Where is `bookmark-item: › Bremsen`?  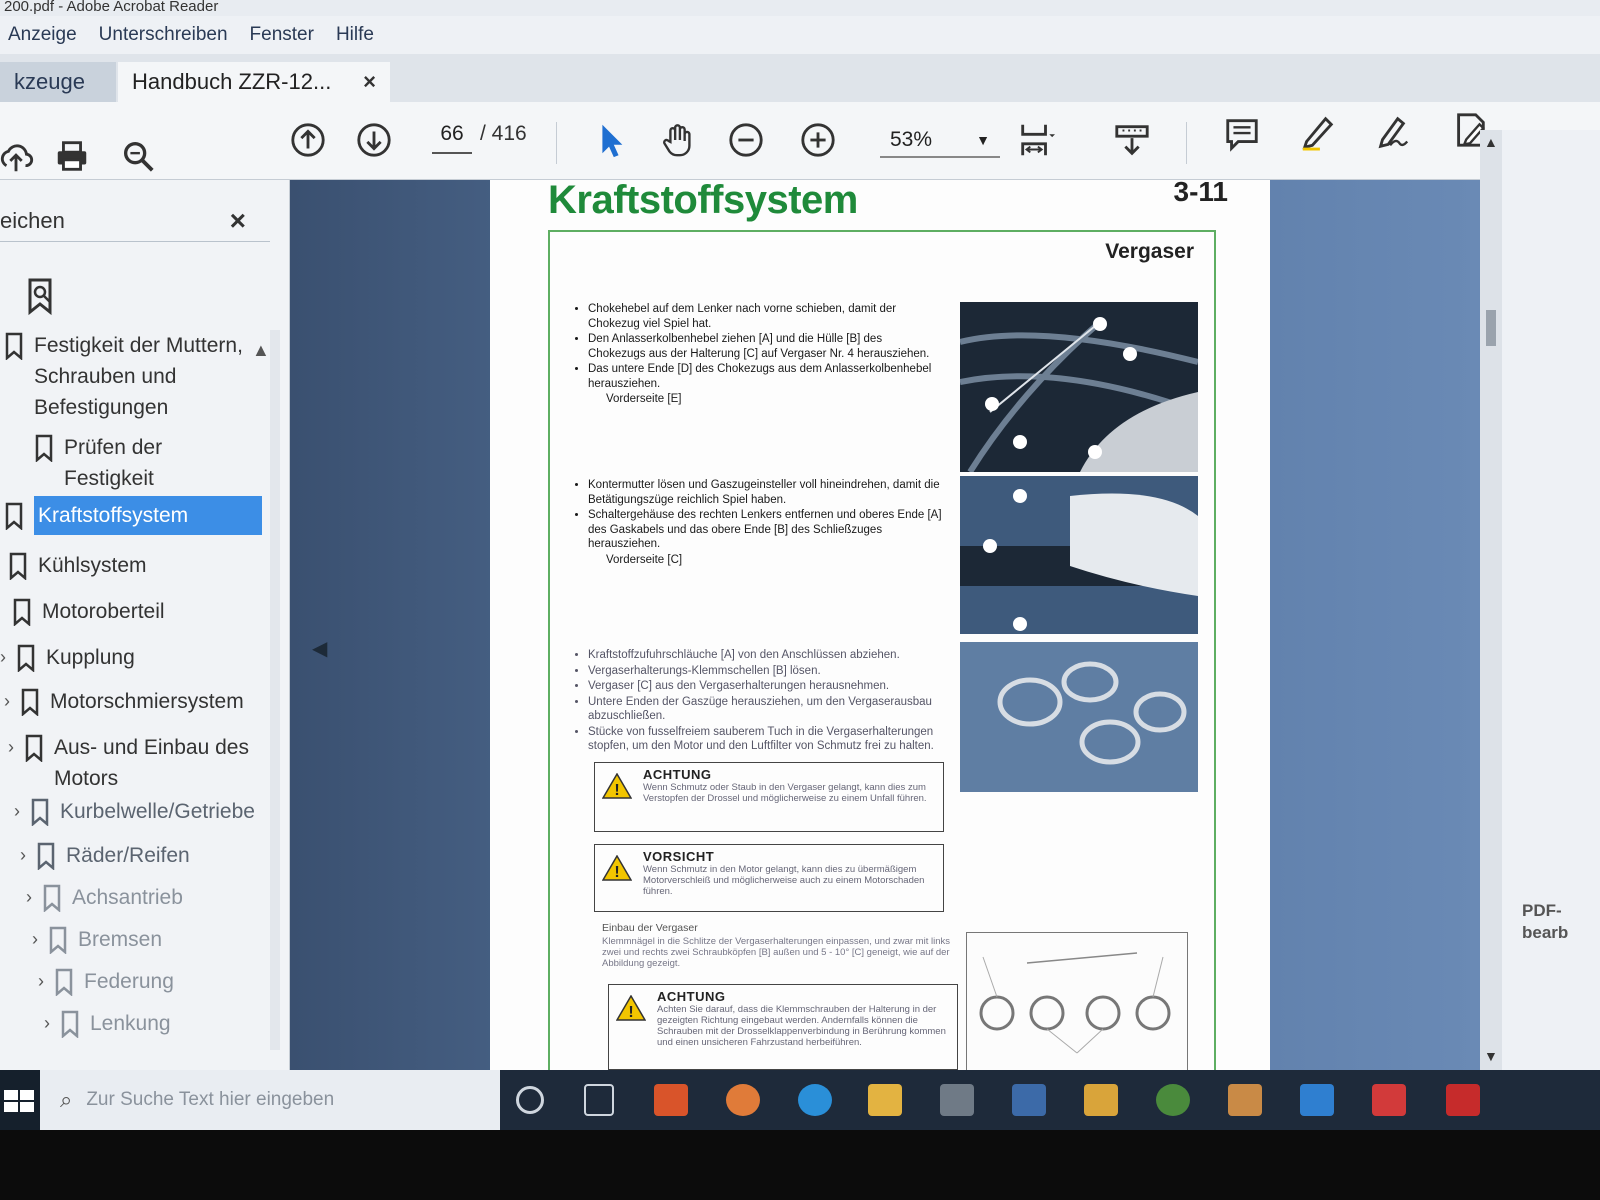
bookmark-item: › Bremsen is located at coordinates (97, 939).